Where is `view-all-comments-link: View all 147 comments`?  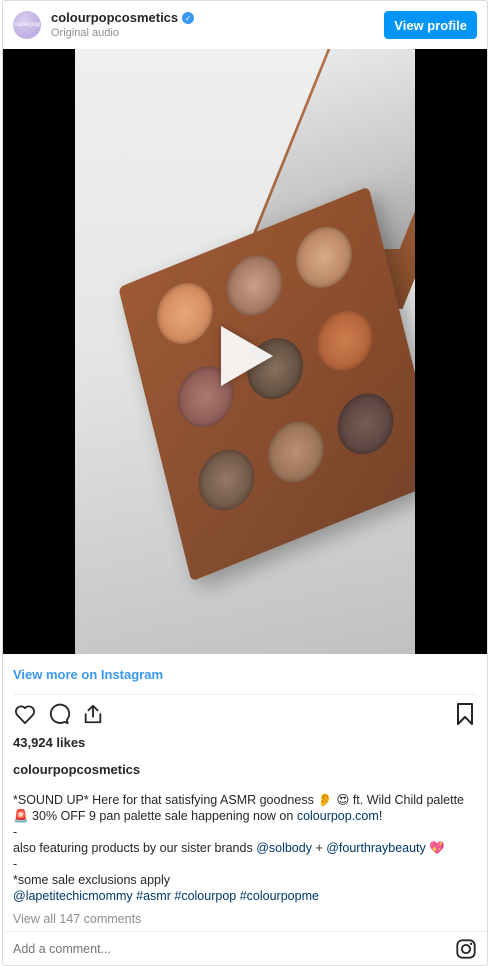 view-all-comments-link: View all 147 comments is located at coordinates (245, 919).